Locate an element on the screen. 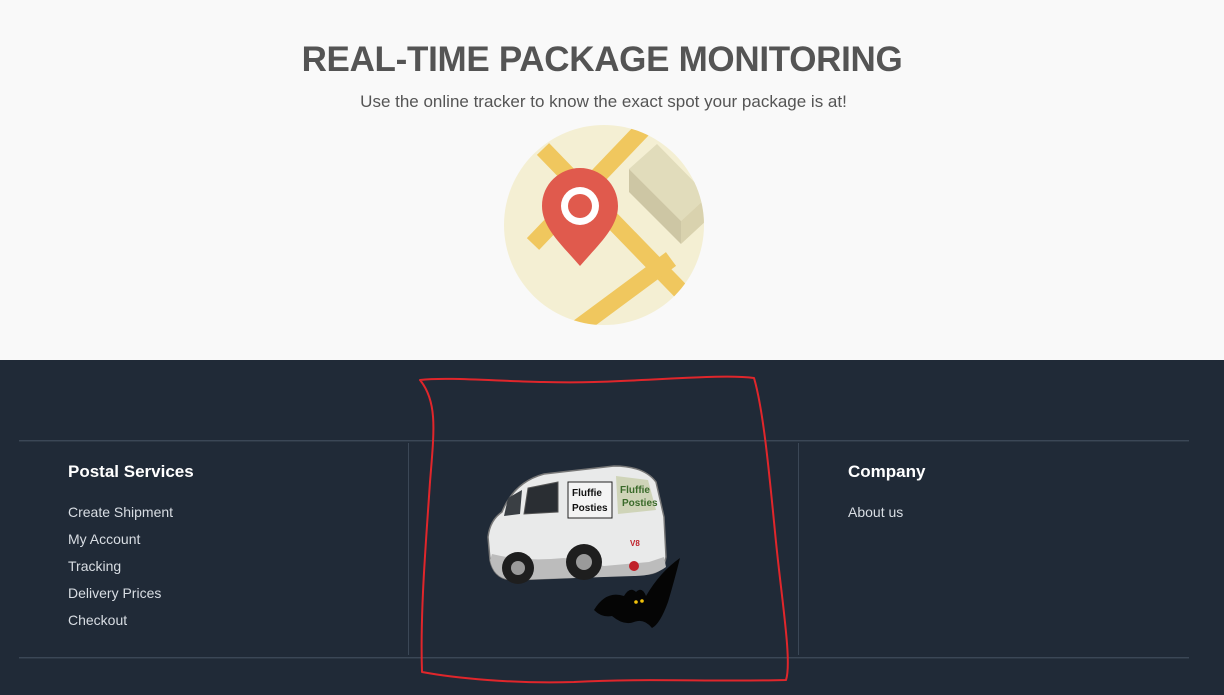  footer-divider-bottom is located at coordinates (604, 658).